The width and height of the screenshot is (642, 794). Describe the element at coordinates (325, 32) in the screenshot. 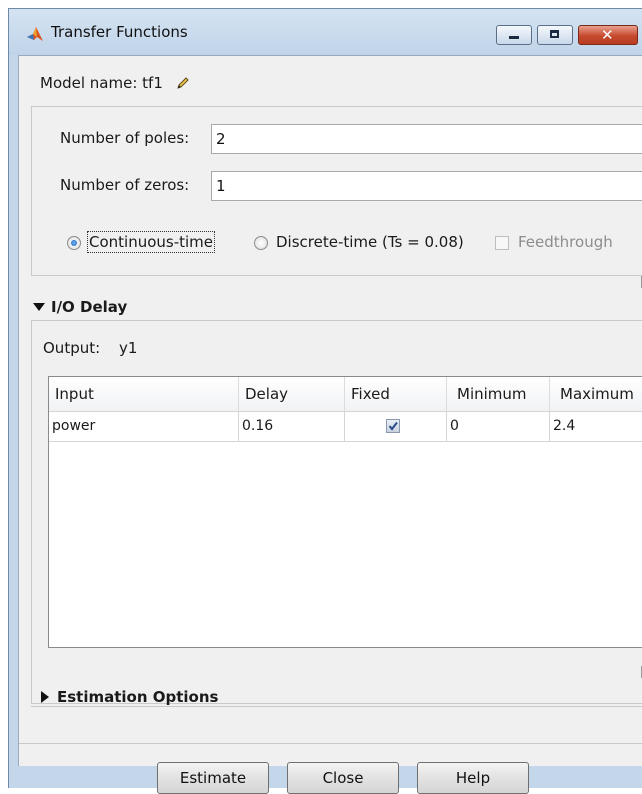

I see `title-bar: Transfer Functions ✕` at that location.